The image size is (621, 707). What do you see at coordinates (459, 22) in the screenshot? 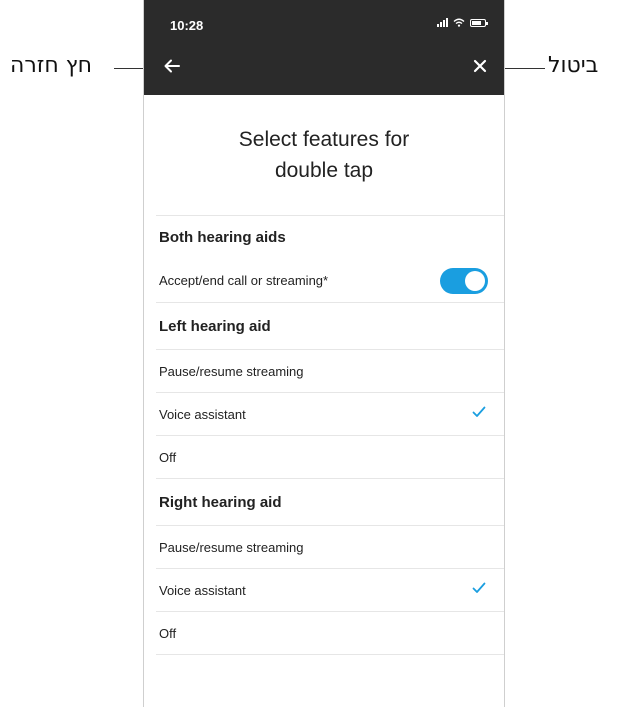
I see `wifi-icon` at bounding box center [459, 22].